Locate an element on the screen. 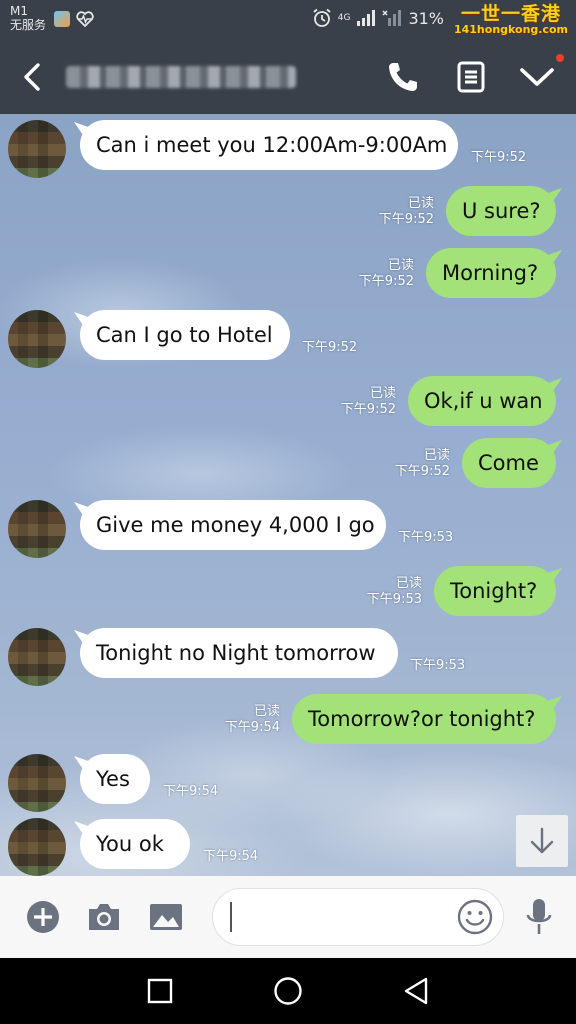  plus-circle-icon is located at coordinates (43, 917).